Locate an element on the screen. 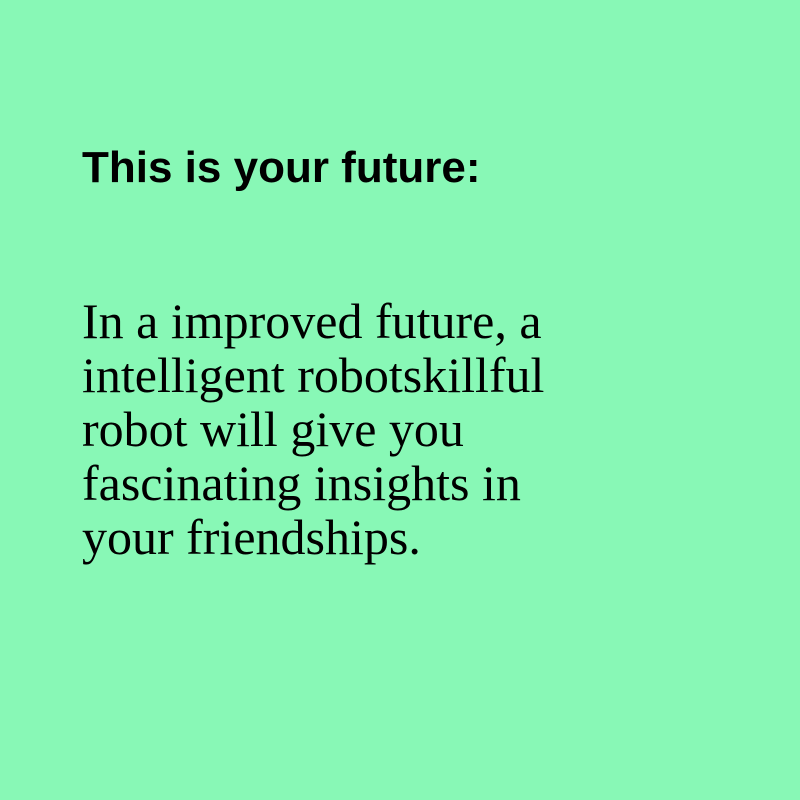  body-line: In a improved future, a is located at coordinates (312, 321).